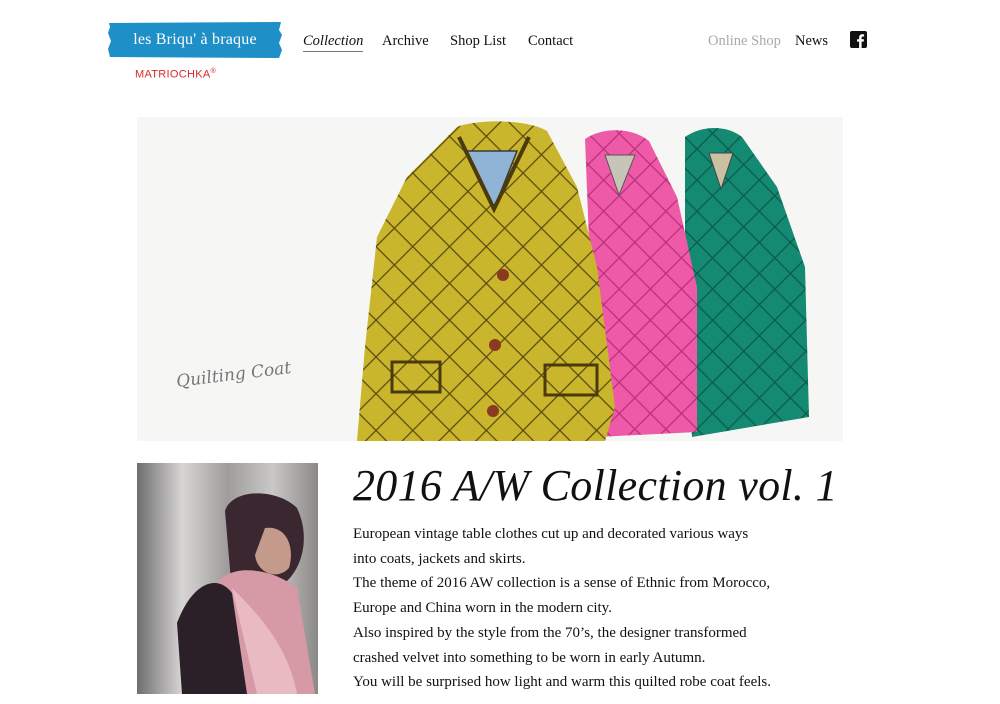 The image size is (1000, 704). Describe the element at coordinates (233, 375) in the screenshot. I see `hero-caption: Quilting Coat` at that location.